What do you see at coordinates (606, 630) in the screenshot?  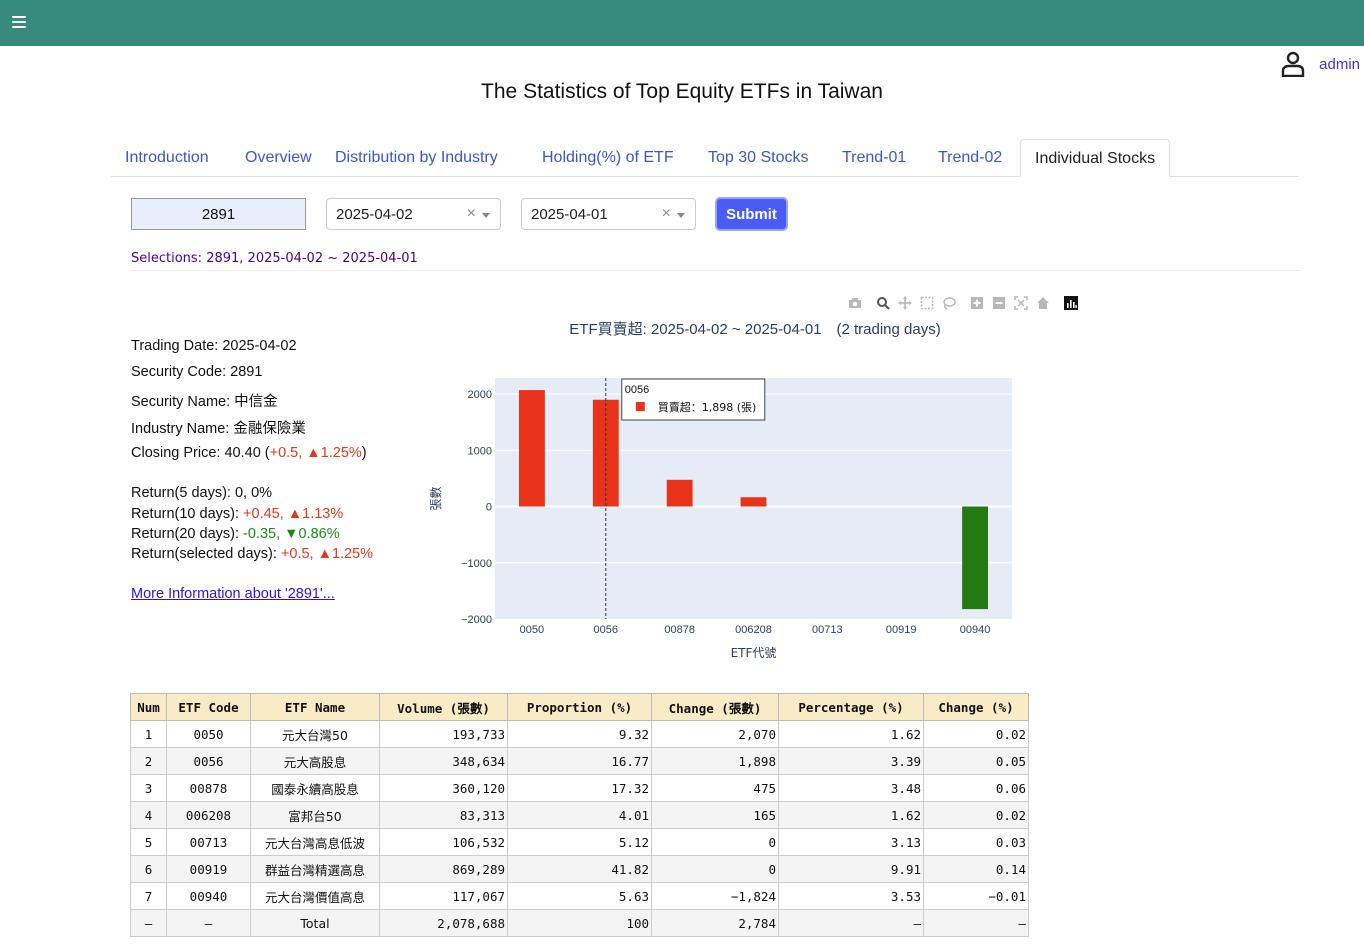 I see `x-tick-label: 0056` at bounding box center [606, 630].